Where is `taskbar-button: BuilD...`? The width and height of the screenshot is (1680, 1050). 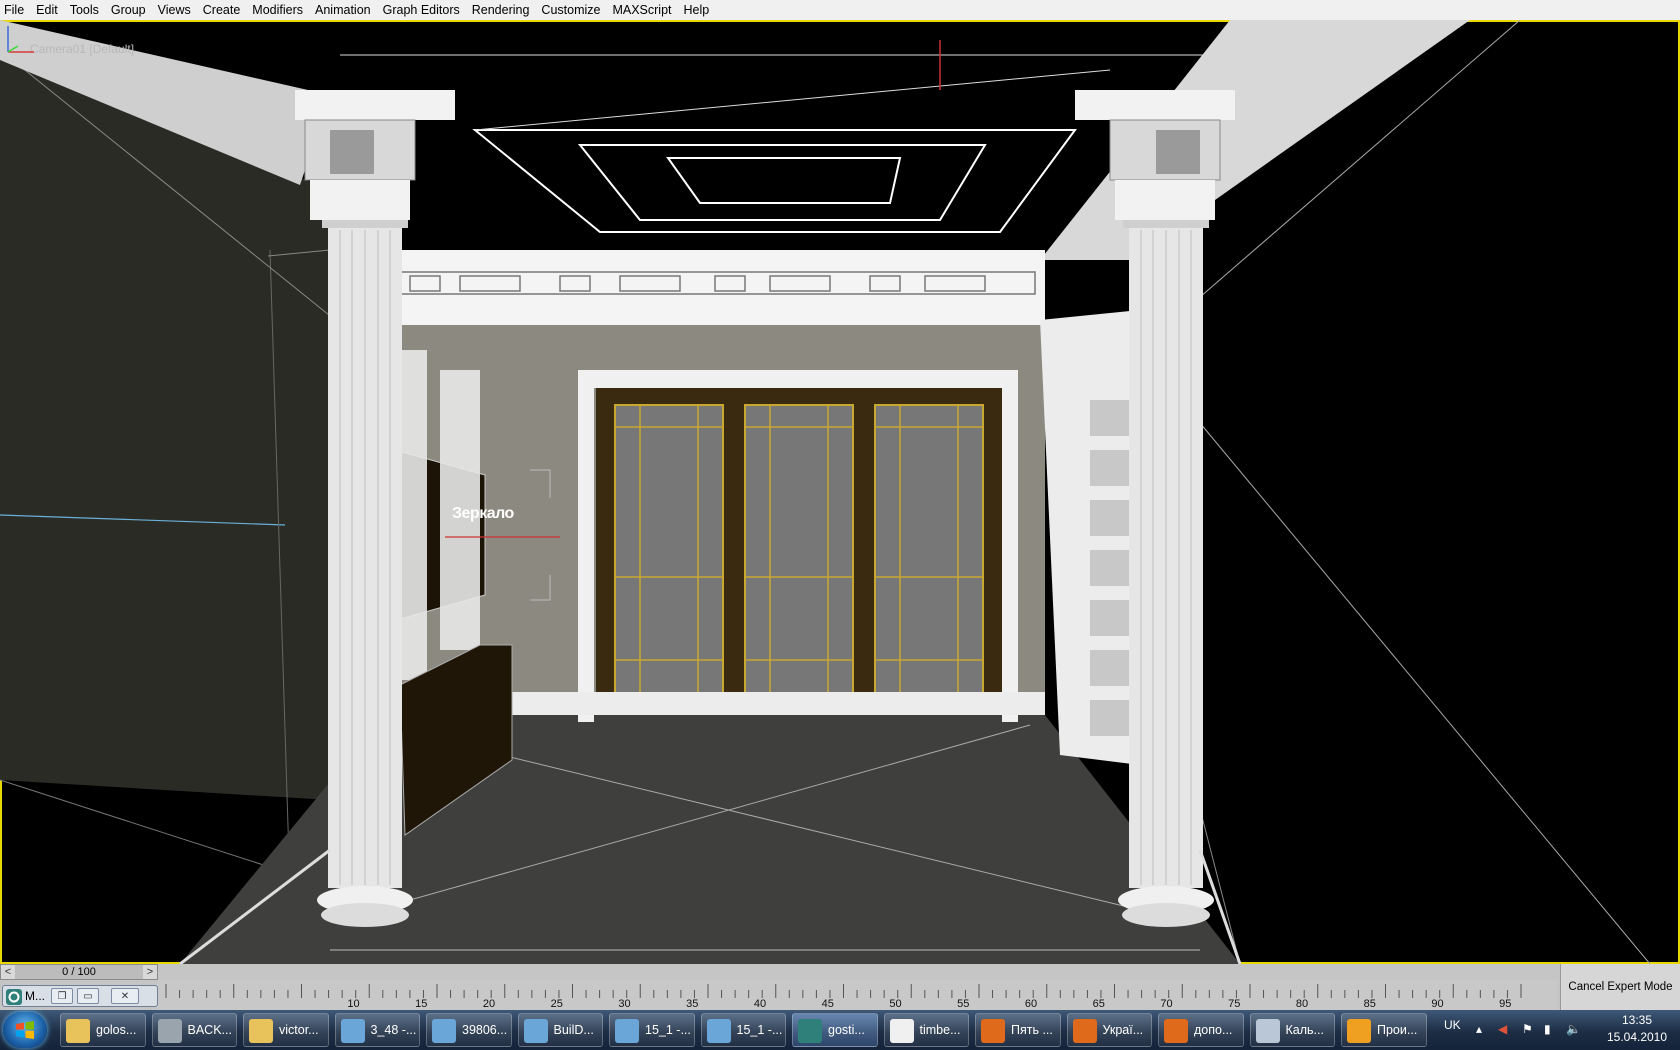
taskbar-button: BuilD... is located at coordinates (560, 1030).